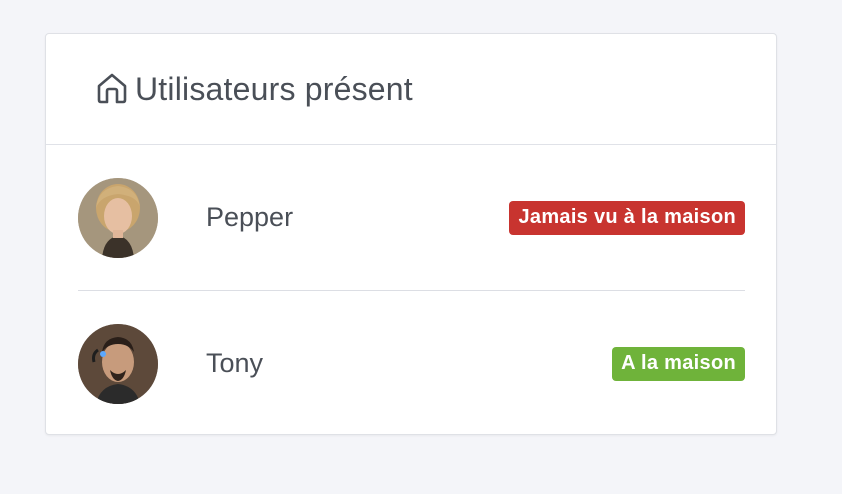 This screenshot has height=494, width=842. What do you see at coordinates (112, 88) in the screenshot?
I see `home-icon` at bounding box center [112, 88].